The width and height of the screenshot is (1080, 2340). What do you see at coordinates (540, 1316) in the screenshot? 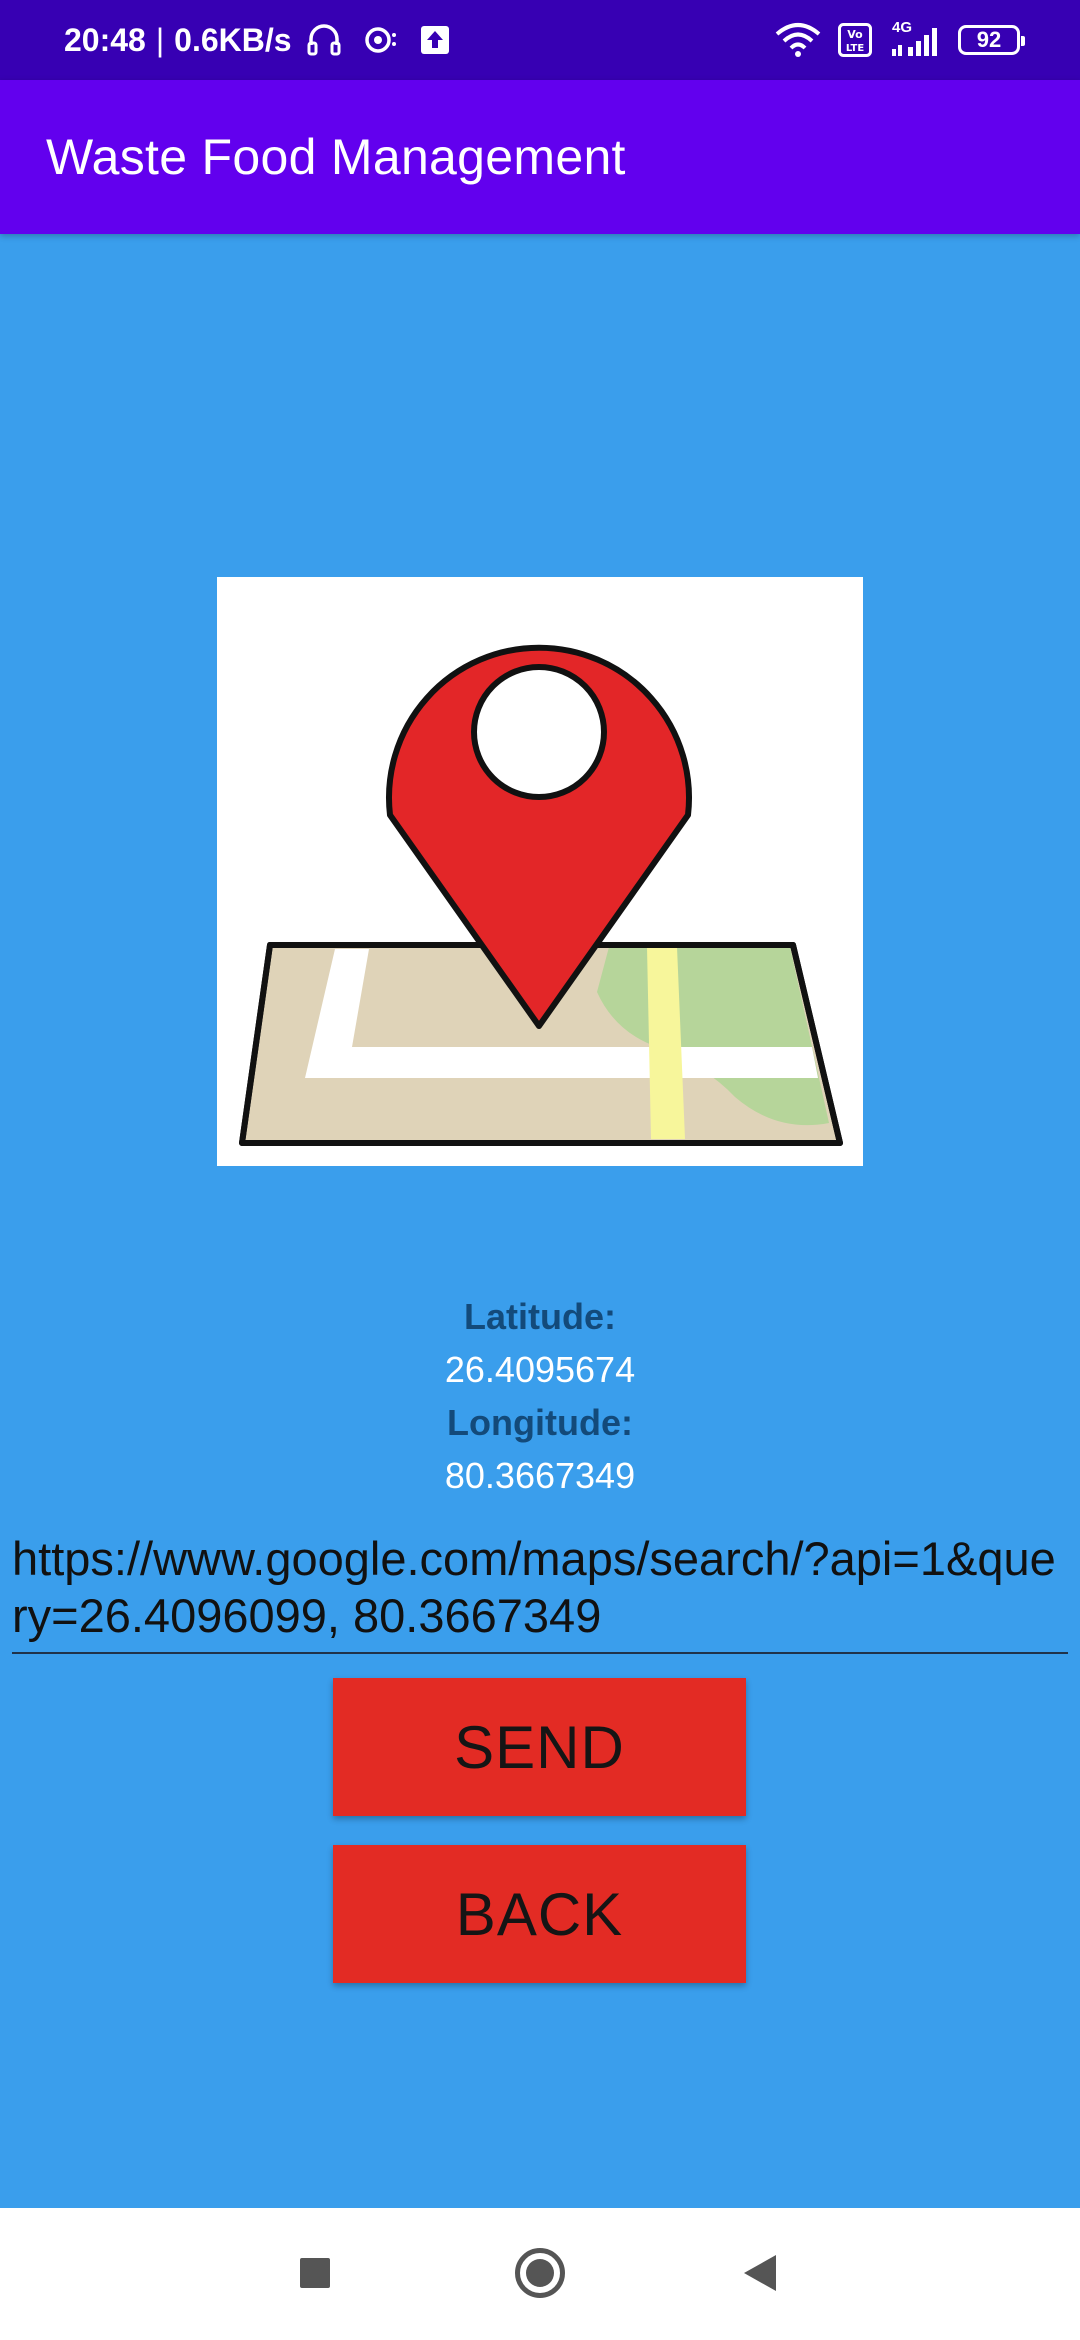
I see `latitude-label: Latitude:` at bounding box center [540, 1316].